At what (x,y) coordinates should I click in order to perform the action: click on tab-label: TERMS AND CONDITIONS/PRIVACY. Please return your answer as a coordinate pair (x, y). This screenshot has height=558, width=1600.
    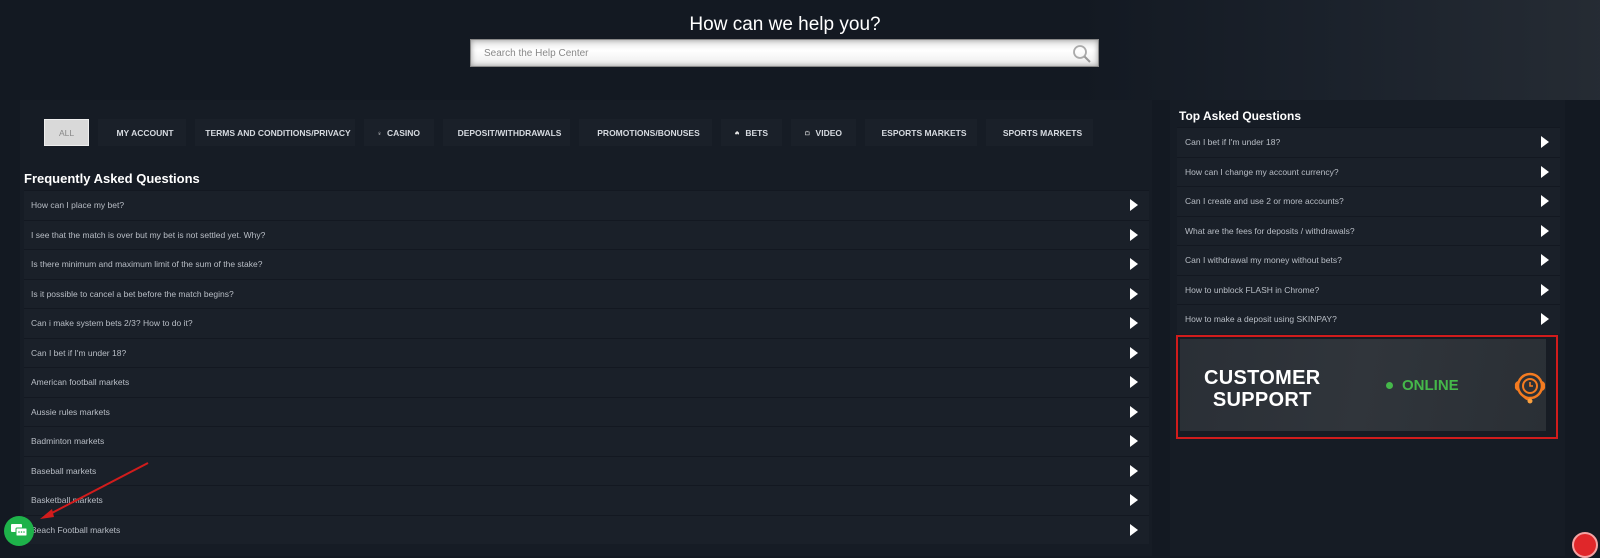
    Looking at the image, I should click on (278, 132).